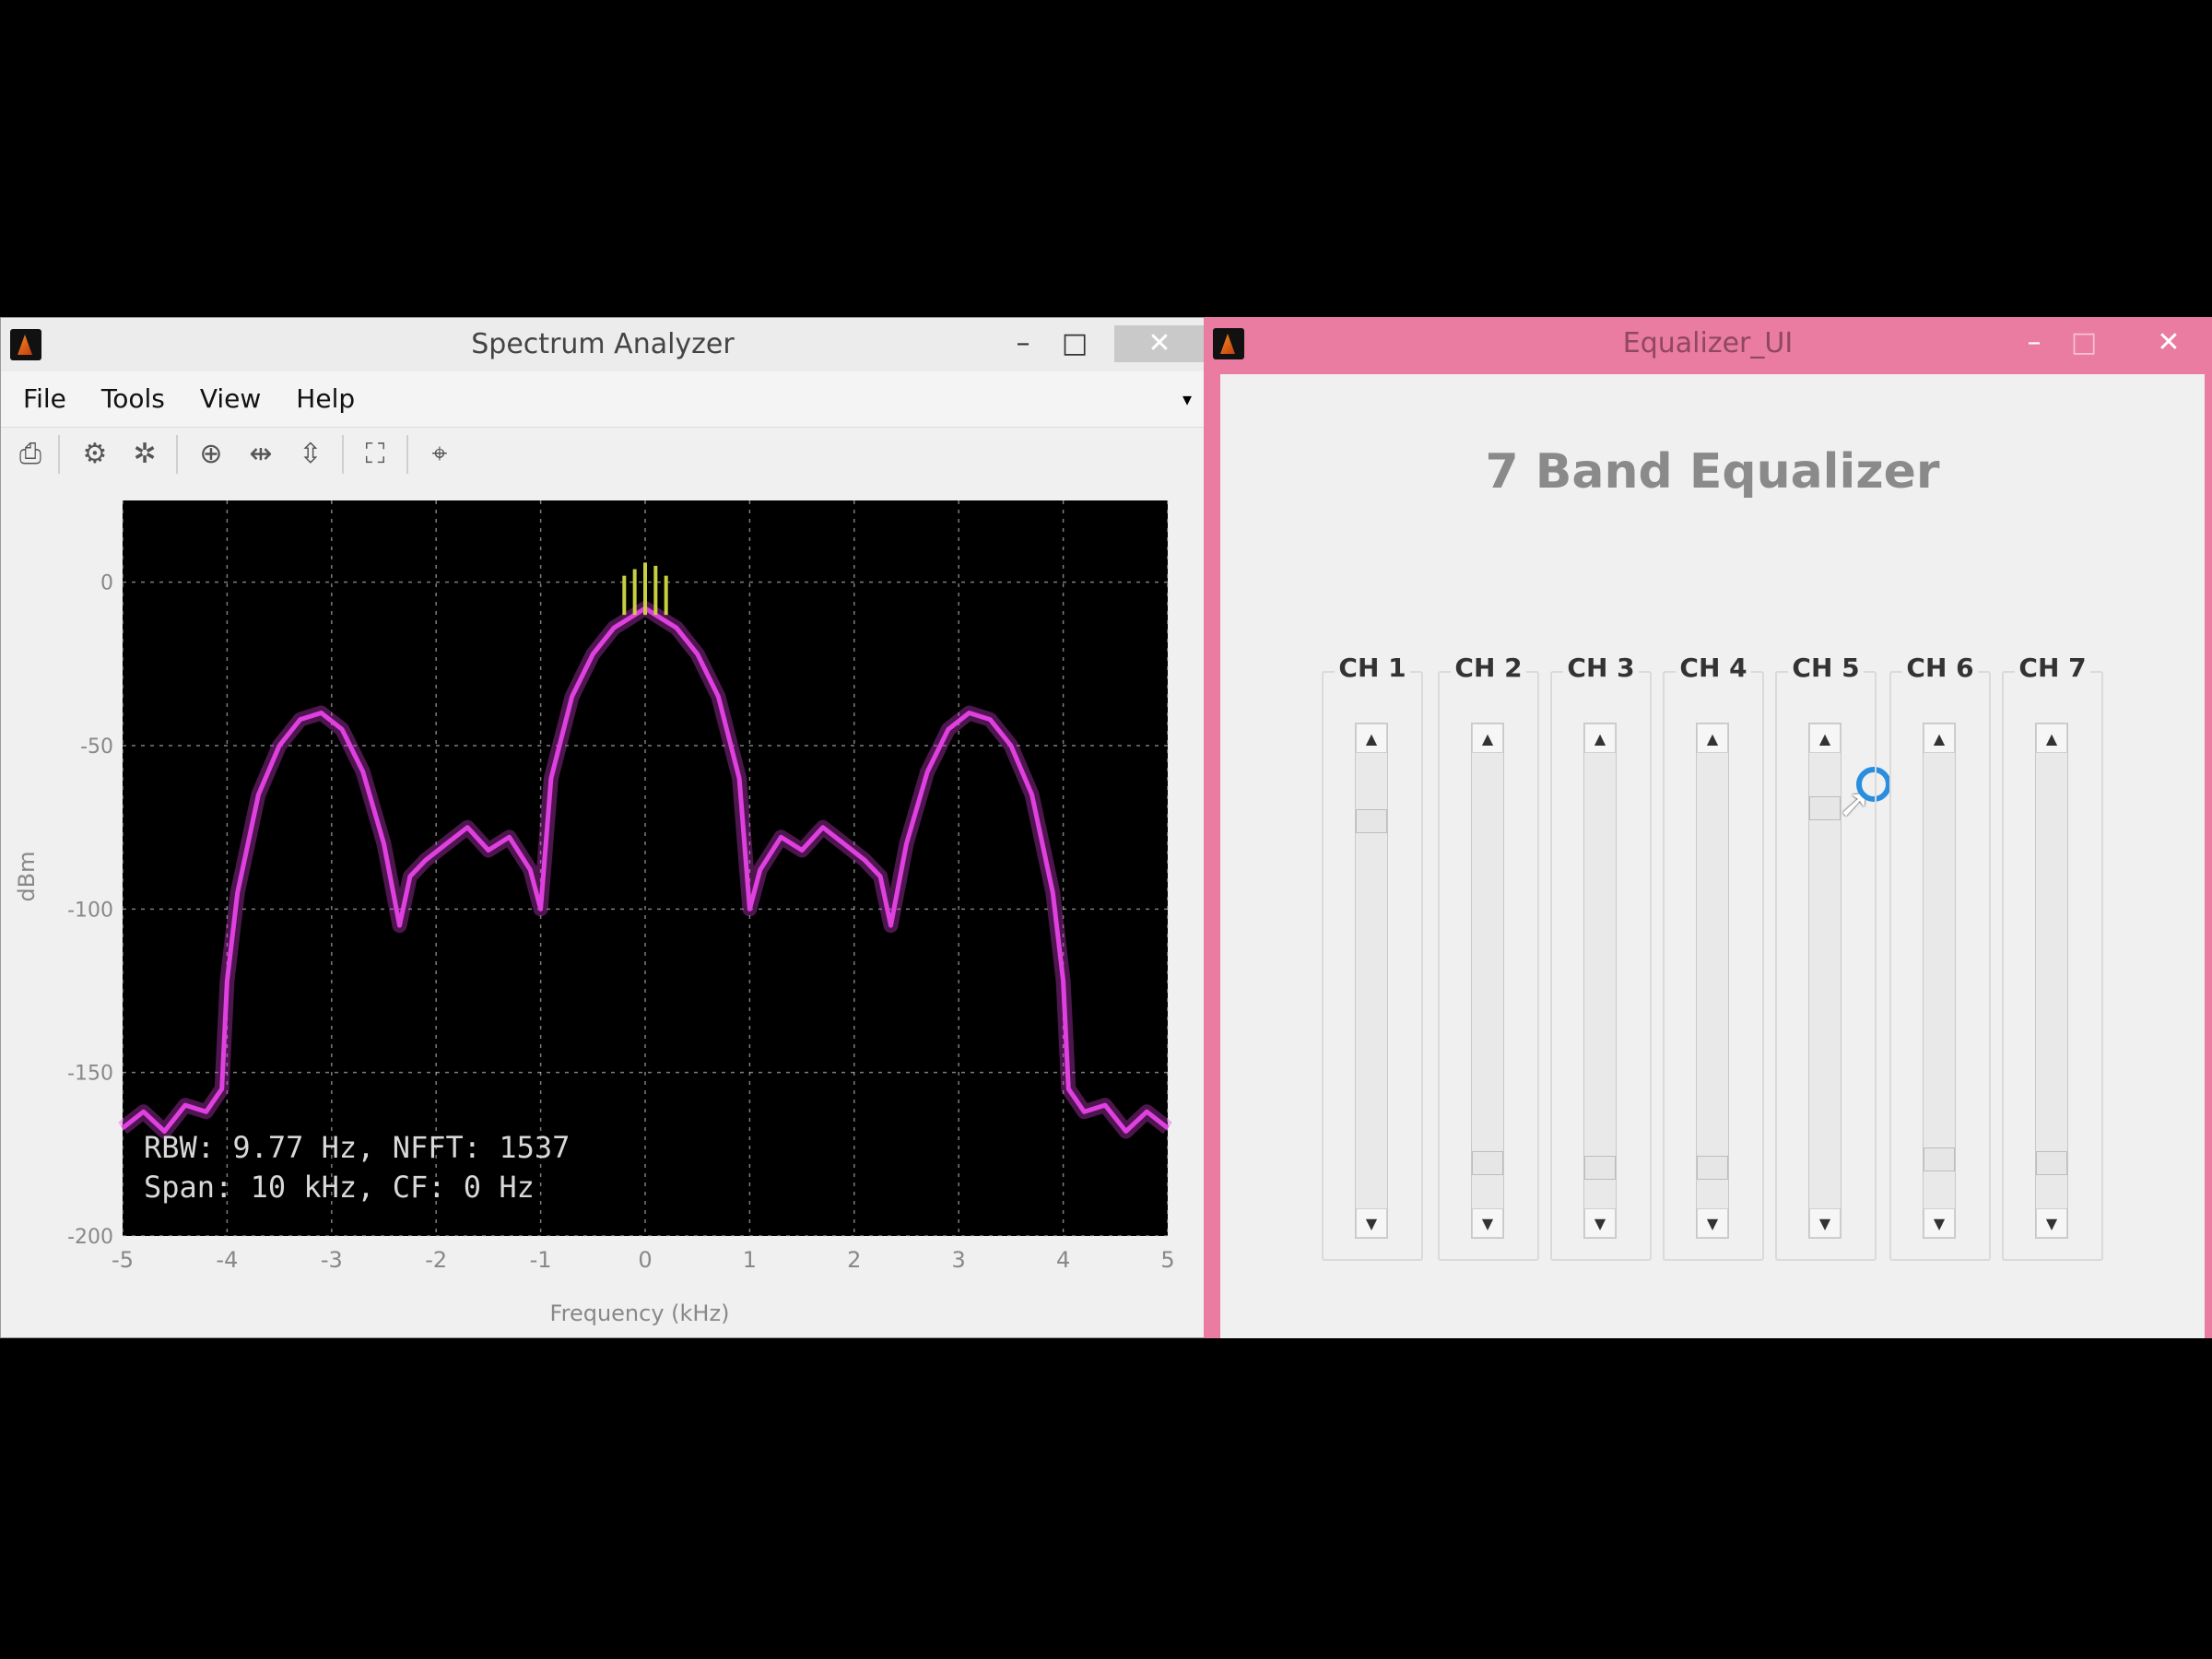 The image size is (2212, 1659). What do you see at coordinates (27, 876) in the screenshot?
I see `y-axis-label: dBm` at bounding box center [27, 876].